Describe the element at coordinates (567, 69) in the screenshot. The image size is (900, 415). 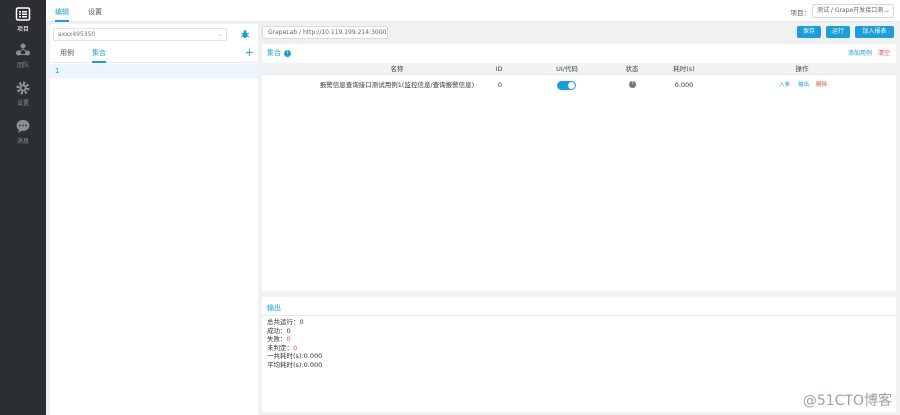
I see `column-header-ui-code: UI/代码` at that location.